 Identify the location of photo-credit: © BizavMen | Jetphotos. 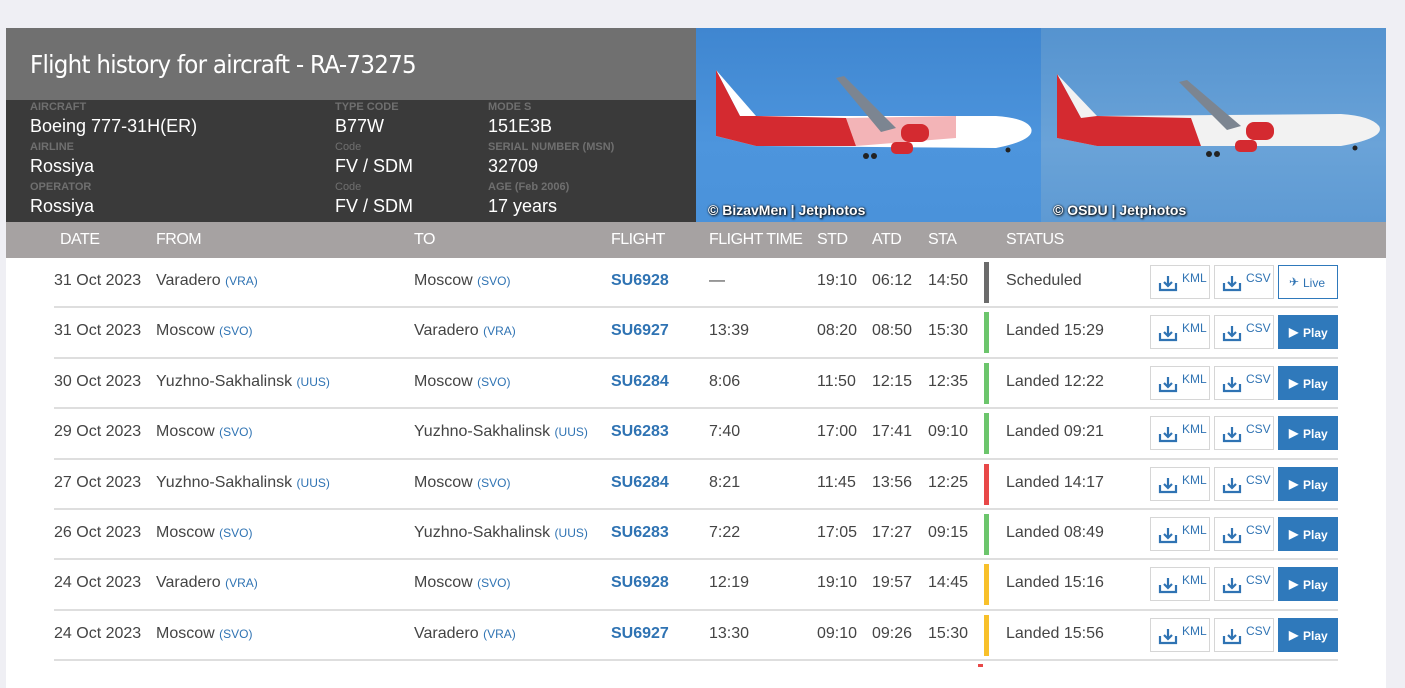
(786, 210).